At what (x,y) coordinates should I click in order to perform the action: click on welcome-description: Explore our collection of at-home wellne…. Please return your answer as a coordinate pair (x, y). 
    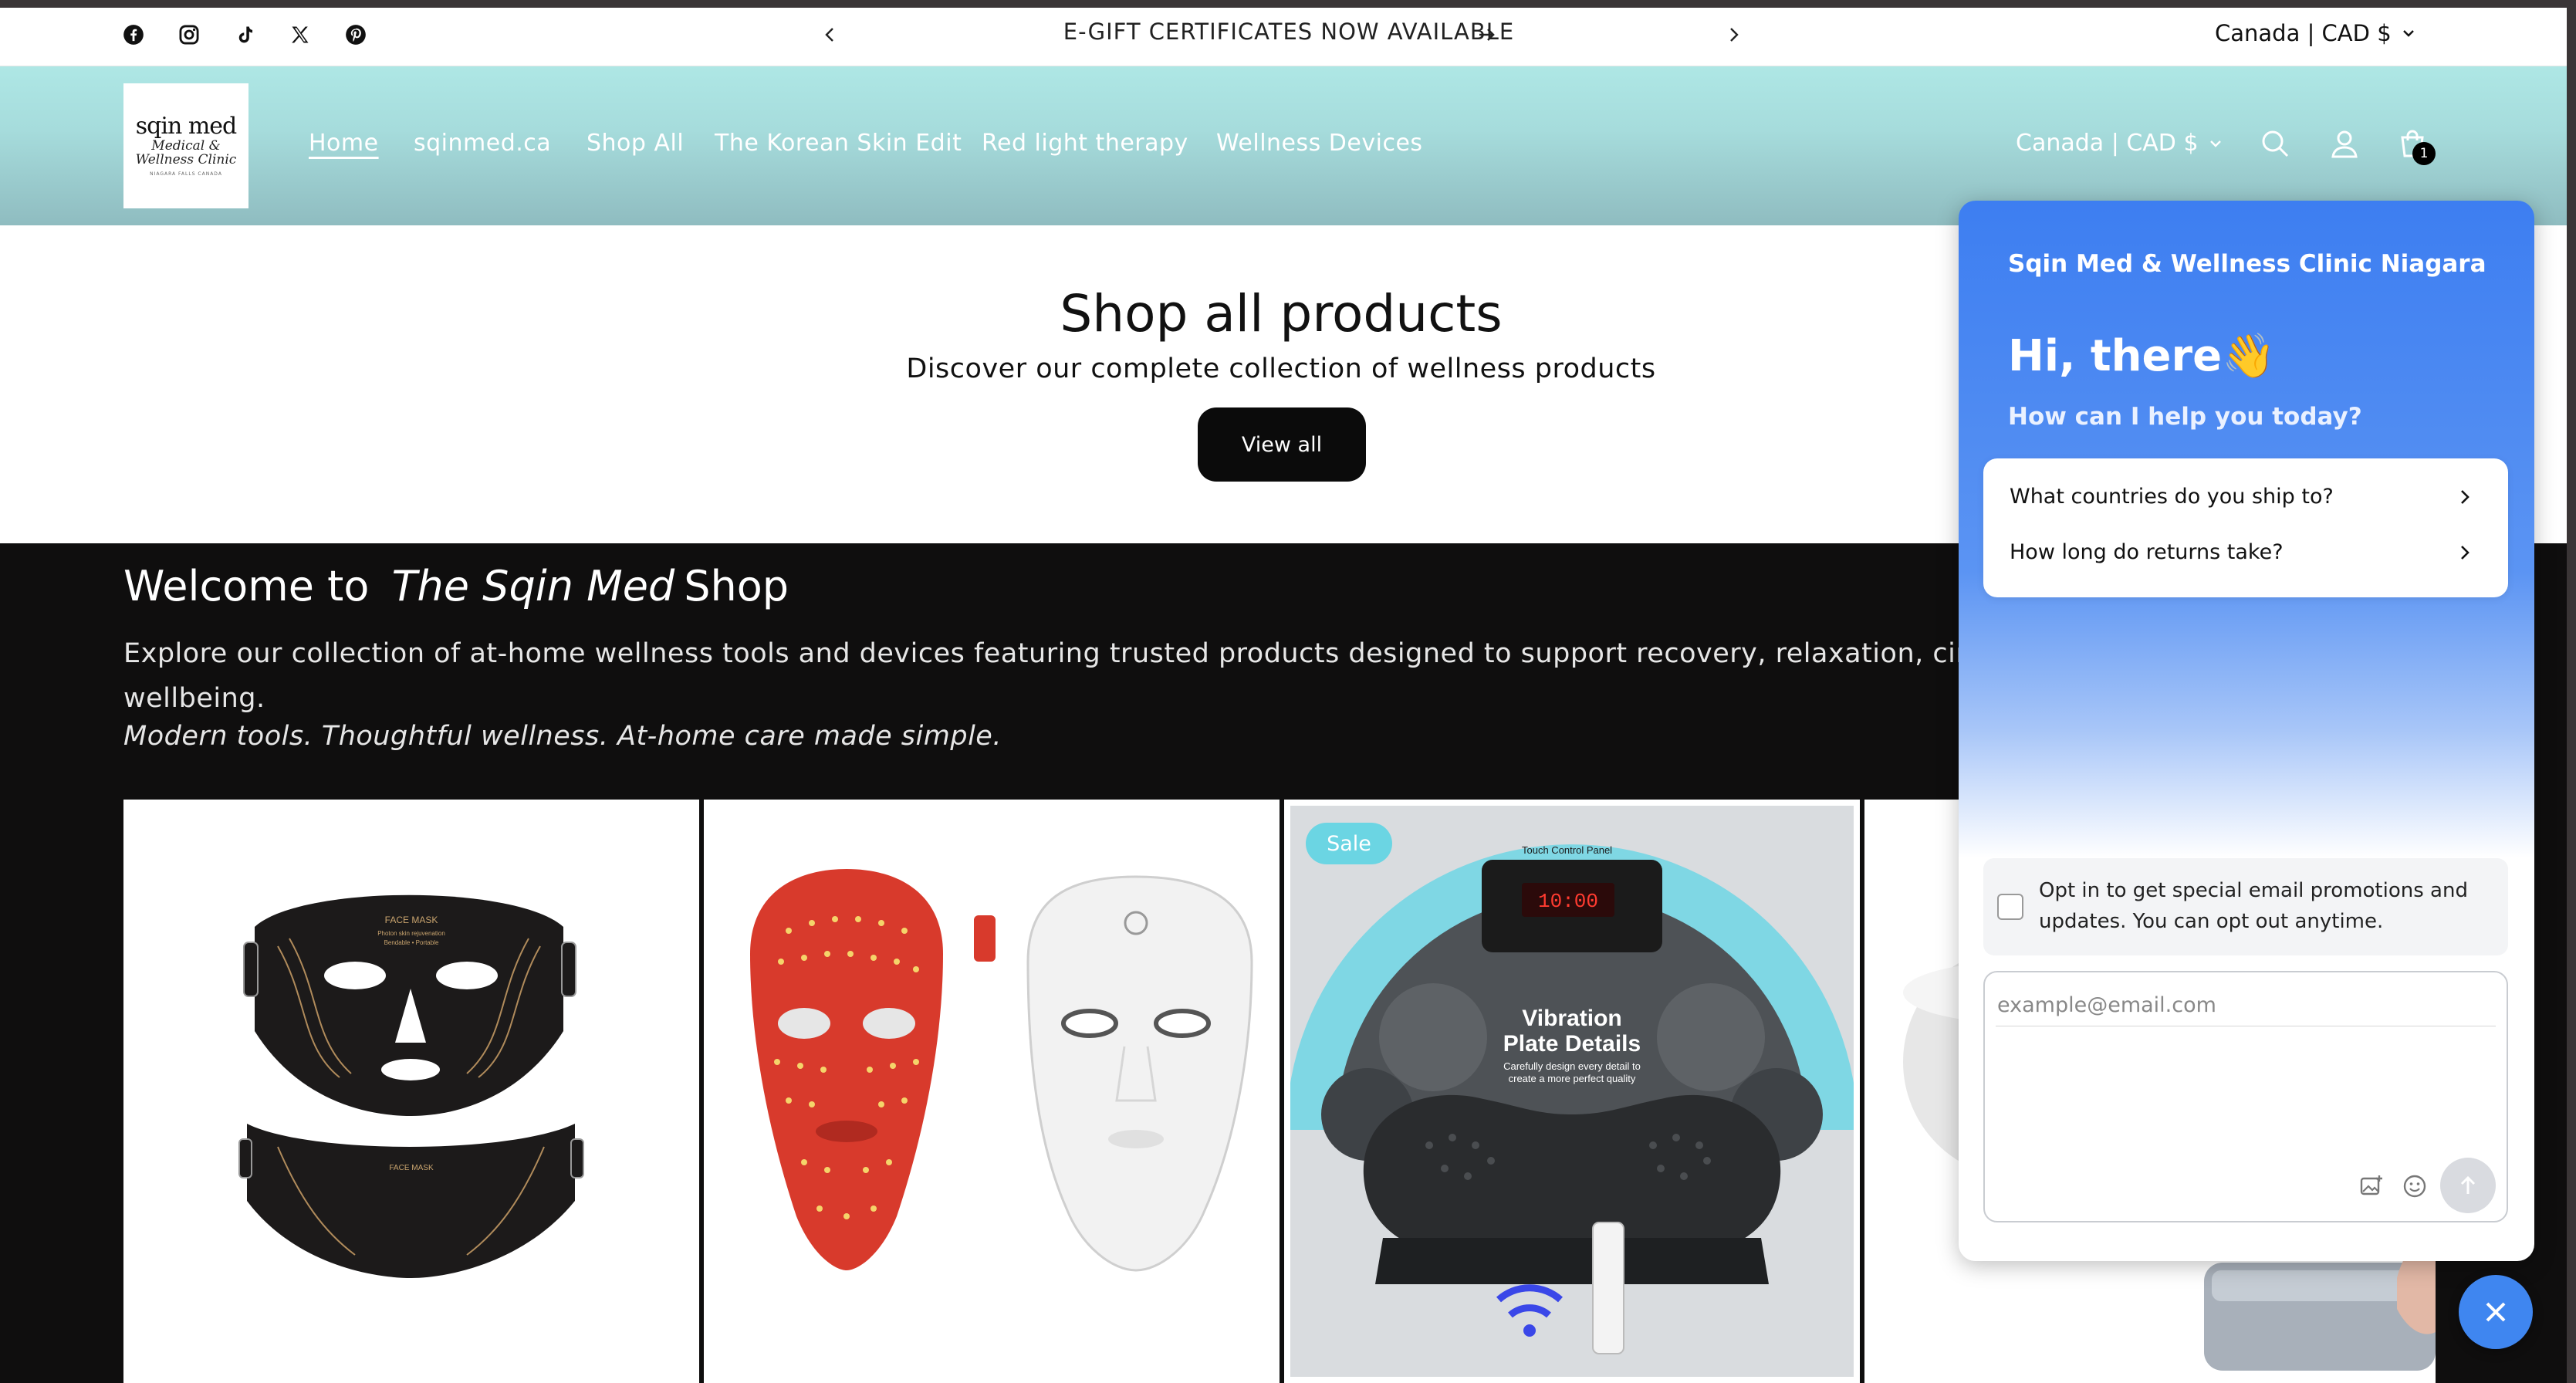
    Looking at the image, I should click on (1041, 676).